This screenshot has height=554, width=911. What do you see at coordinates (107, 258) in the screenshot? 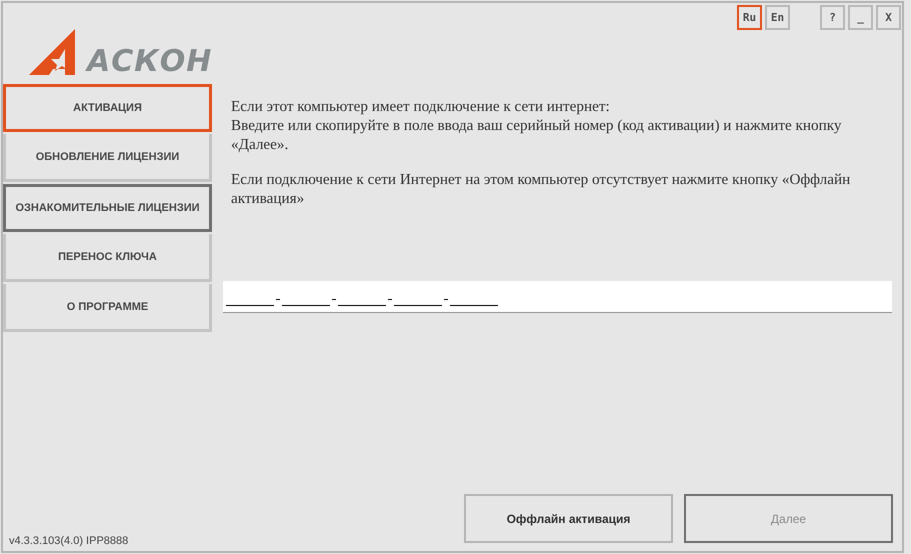
I see `sidebar-item: ПЕРЕНОС КЛЮЧА` at bounding box center [107, 258].